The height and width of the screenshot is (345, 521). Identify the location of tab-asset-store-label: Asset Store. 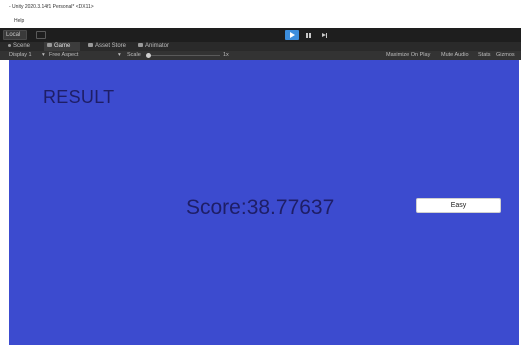
(111, 46).